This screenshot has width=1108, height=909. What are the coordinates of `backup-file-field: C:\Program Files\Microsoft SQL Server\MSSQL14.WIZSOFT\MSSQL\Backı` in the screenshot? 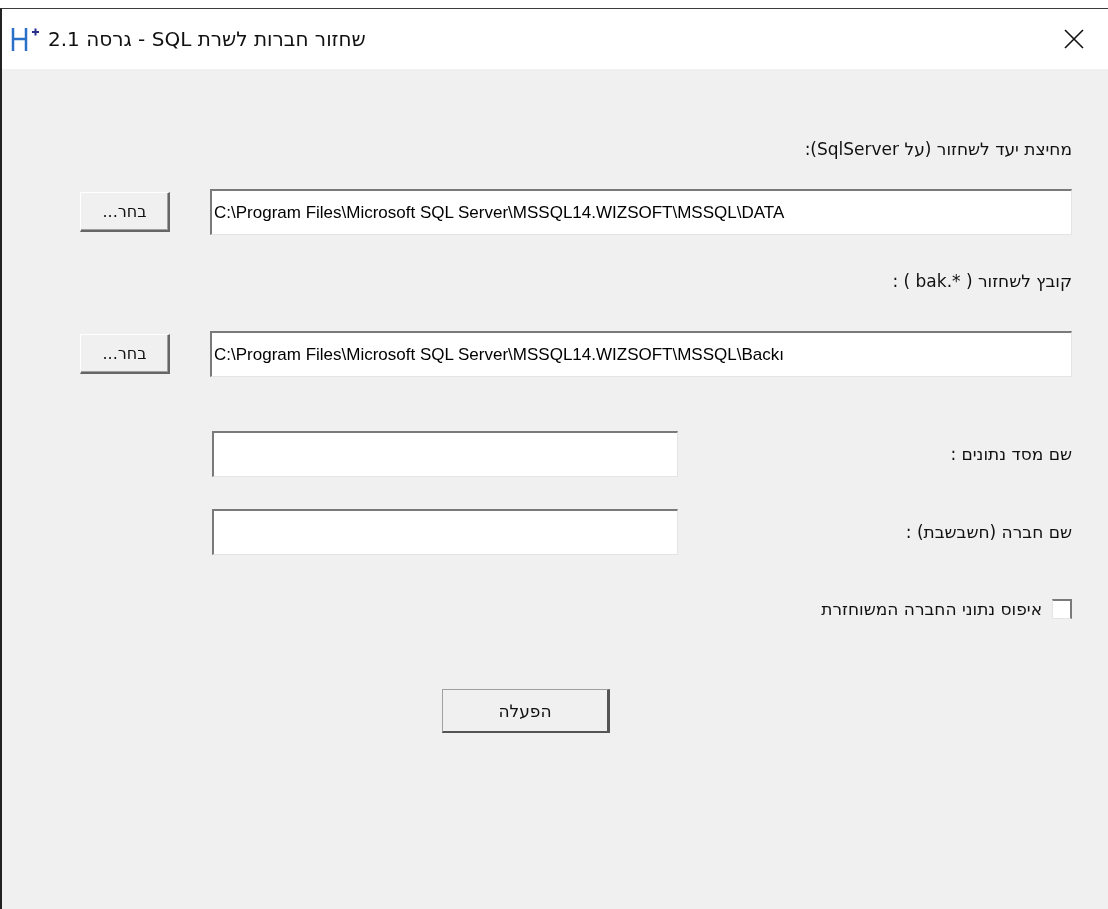 It's located at (641, 354).